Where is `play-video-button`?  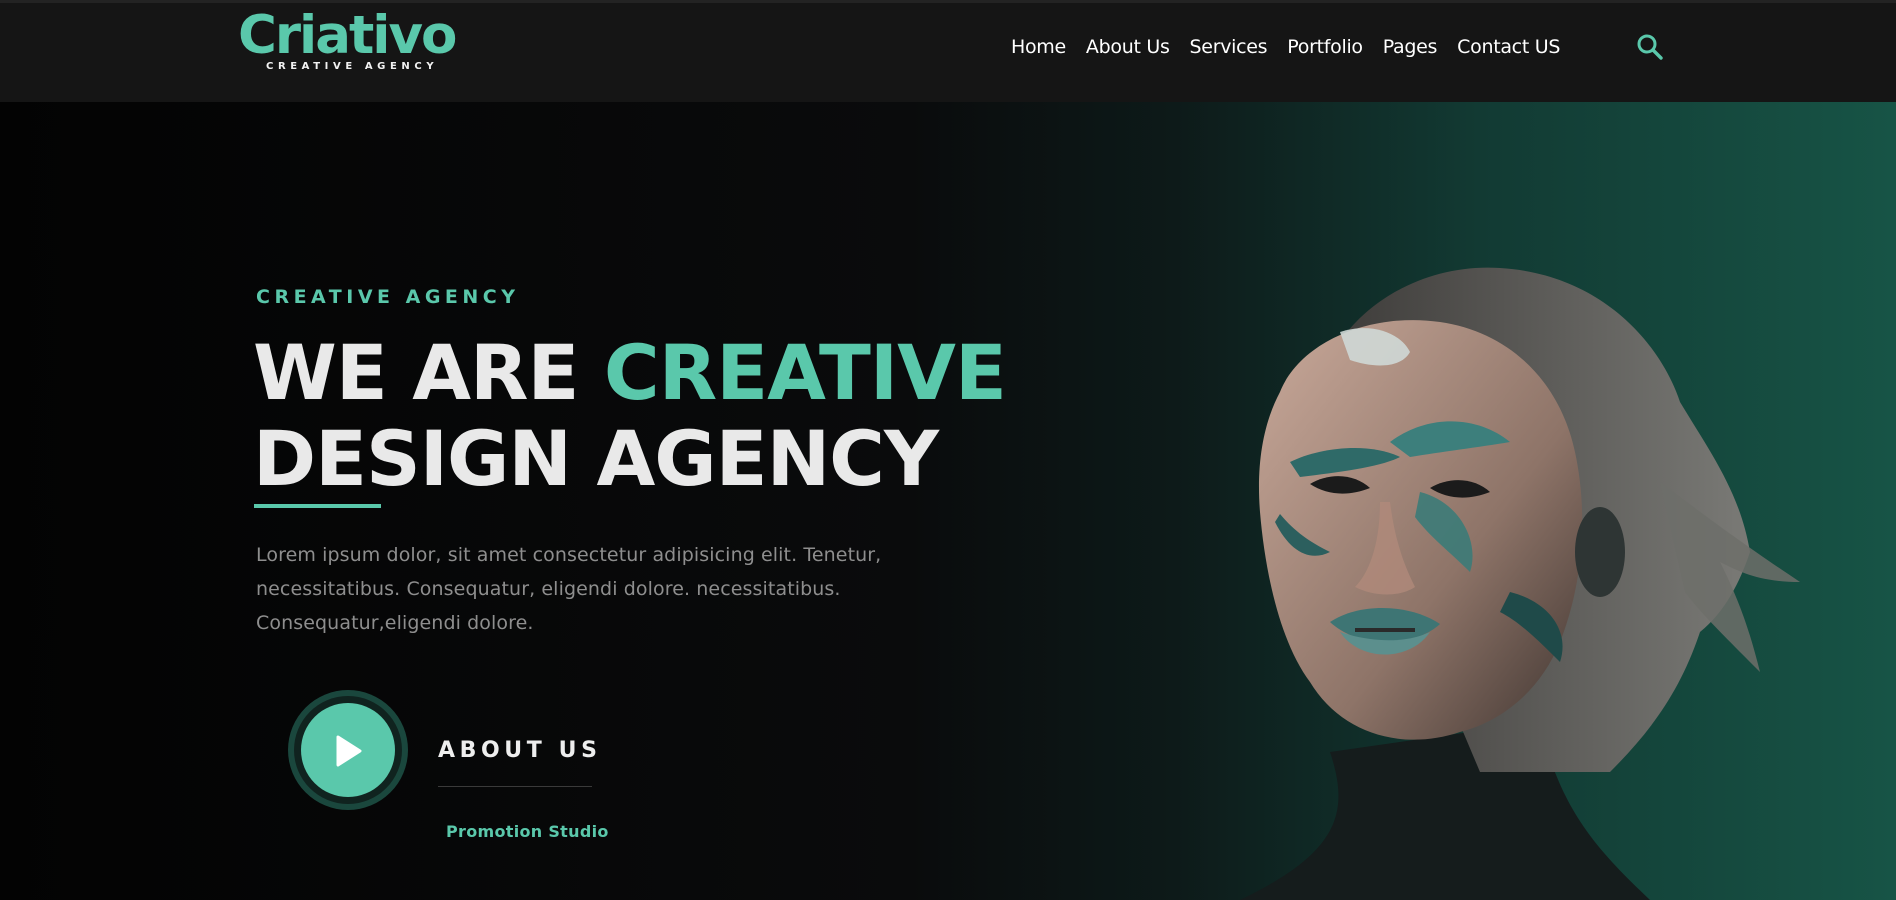
play-video-button is located at coordinates (349, 751).